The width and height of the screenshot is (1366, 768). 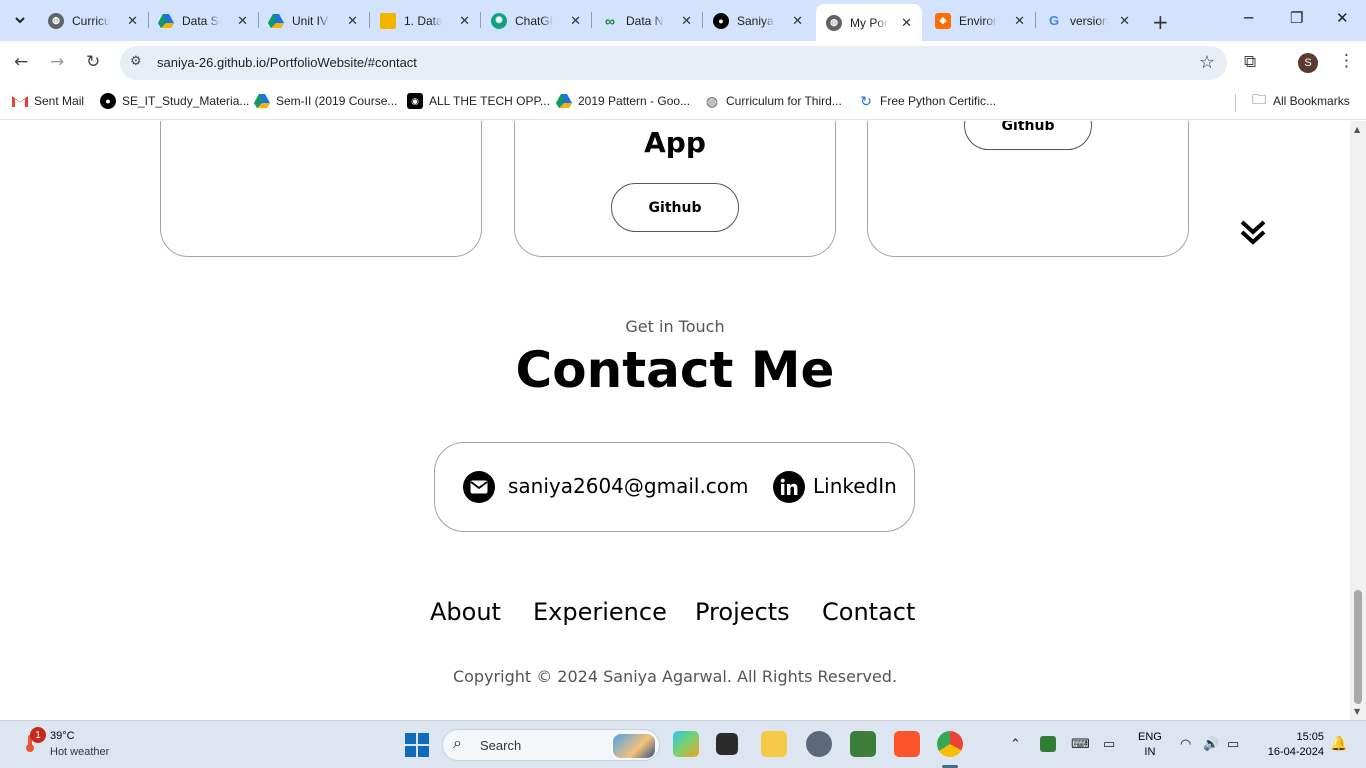 I want to click on tab-data-normalization: ∞ Data Normalization ✕, so click(x=647, y=20).